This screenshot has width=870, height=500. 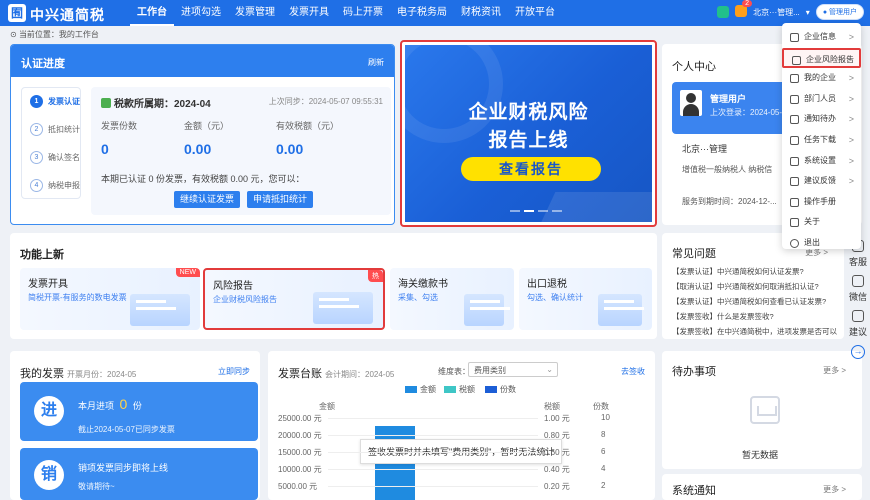 What do you see at coordinates (601, 406) in the screenshot?
I see `y-axis-right2-label: 份数` at bounding box center [601, 406].